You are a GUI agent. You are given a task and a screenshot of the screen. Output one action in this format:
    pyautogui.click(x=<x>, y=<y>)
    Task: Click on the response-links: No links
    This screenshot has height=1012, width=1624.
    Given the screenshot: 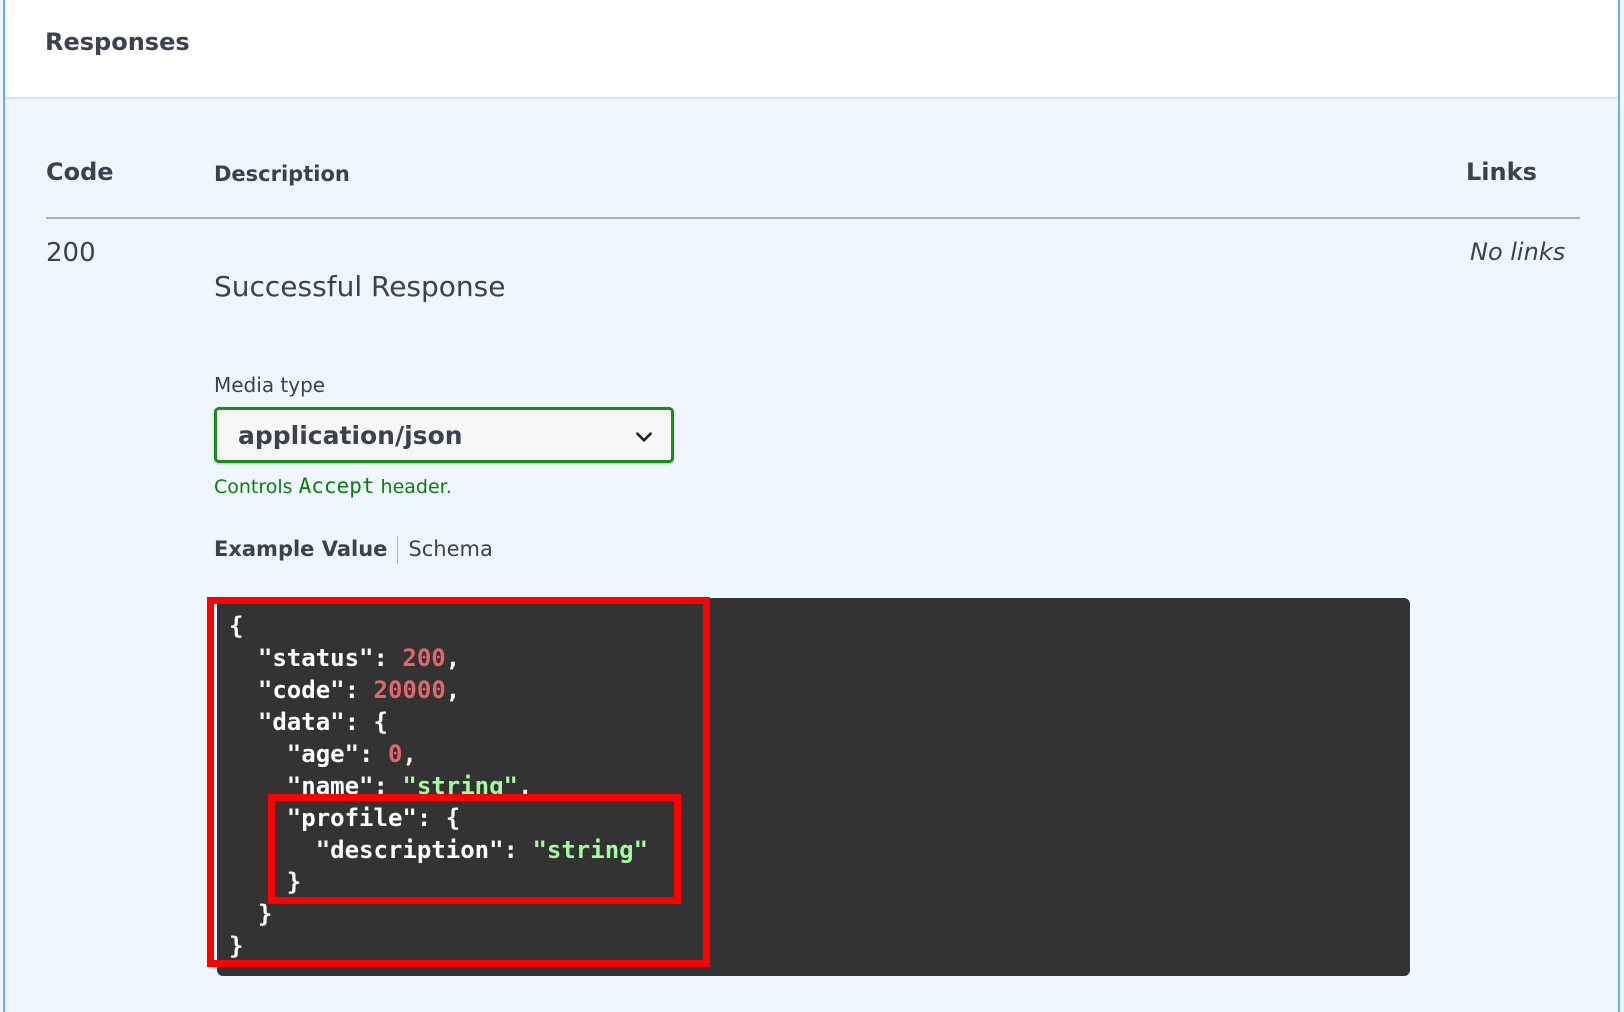 What is the action you would take?
    pyautogui.click(x=1518, y=252)
    